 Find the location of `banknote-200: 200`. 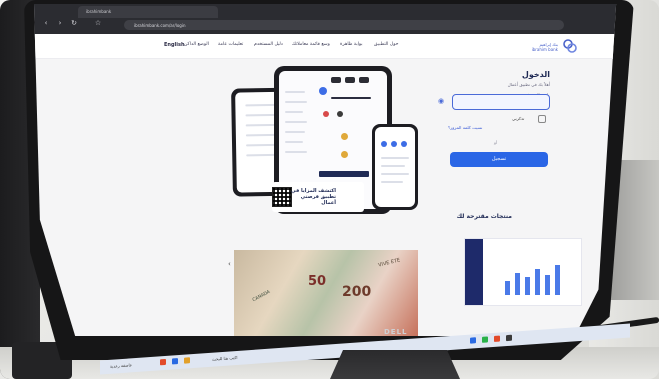

banknote-200: 200 is located at coordinates (357, 292).